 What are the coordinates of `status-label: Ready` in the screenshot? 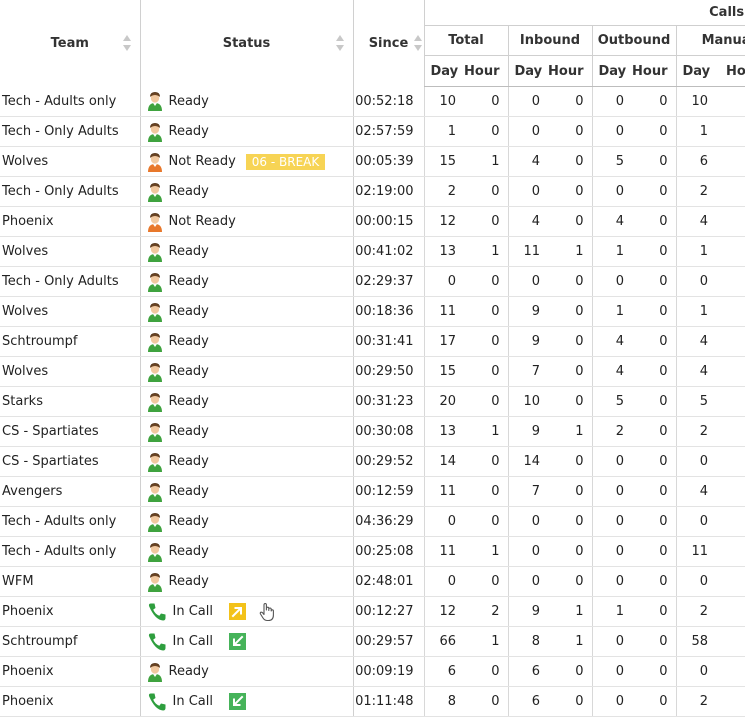 It's located at (188, 581).